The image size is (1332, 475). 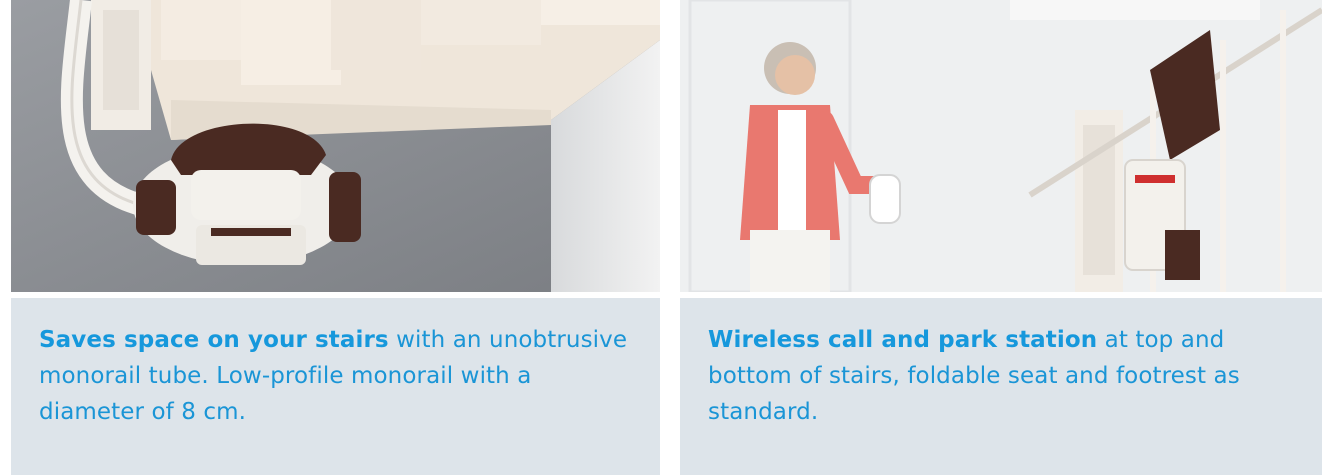 I want to click on caption-highlight: Saves space on your stairs, so click(x=214, y=340).